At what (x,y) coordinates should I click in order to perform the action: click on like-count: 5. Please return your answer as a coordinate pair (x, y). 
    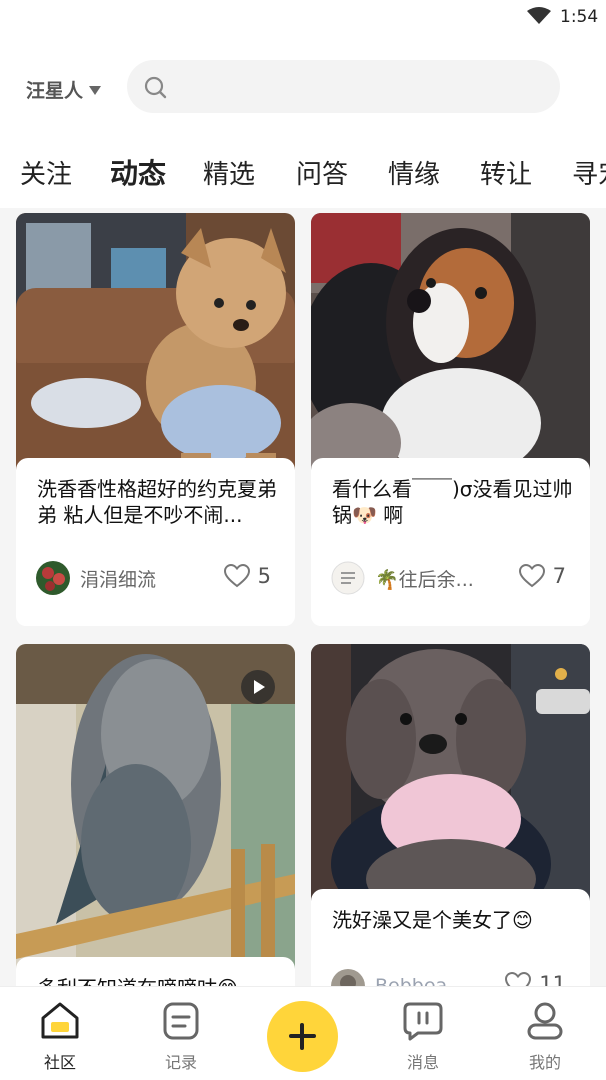
    Looking at the image, I should click on (264, 576).